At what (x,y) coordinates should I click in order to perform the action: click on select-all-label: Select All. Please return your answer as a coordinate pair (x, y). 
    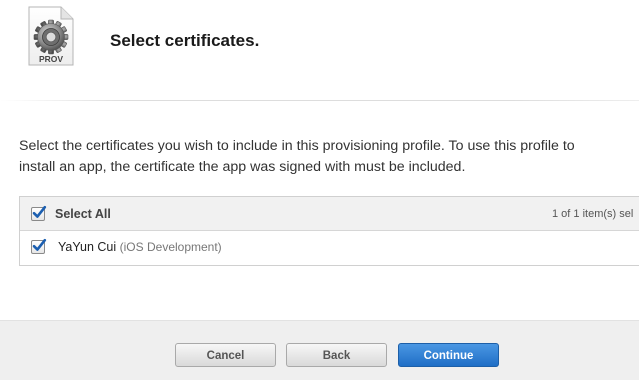
    Looking at the image, I should click on (83, 214).